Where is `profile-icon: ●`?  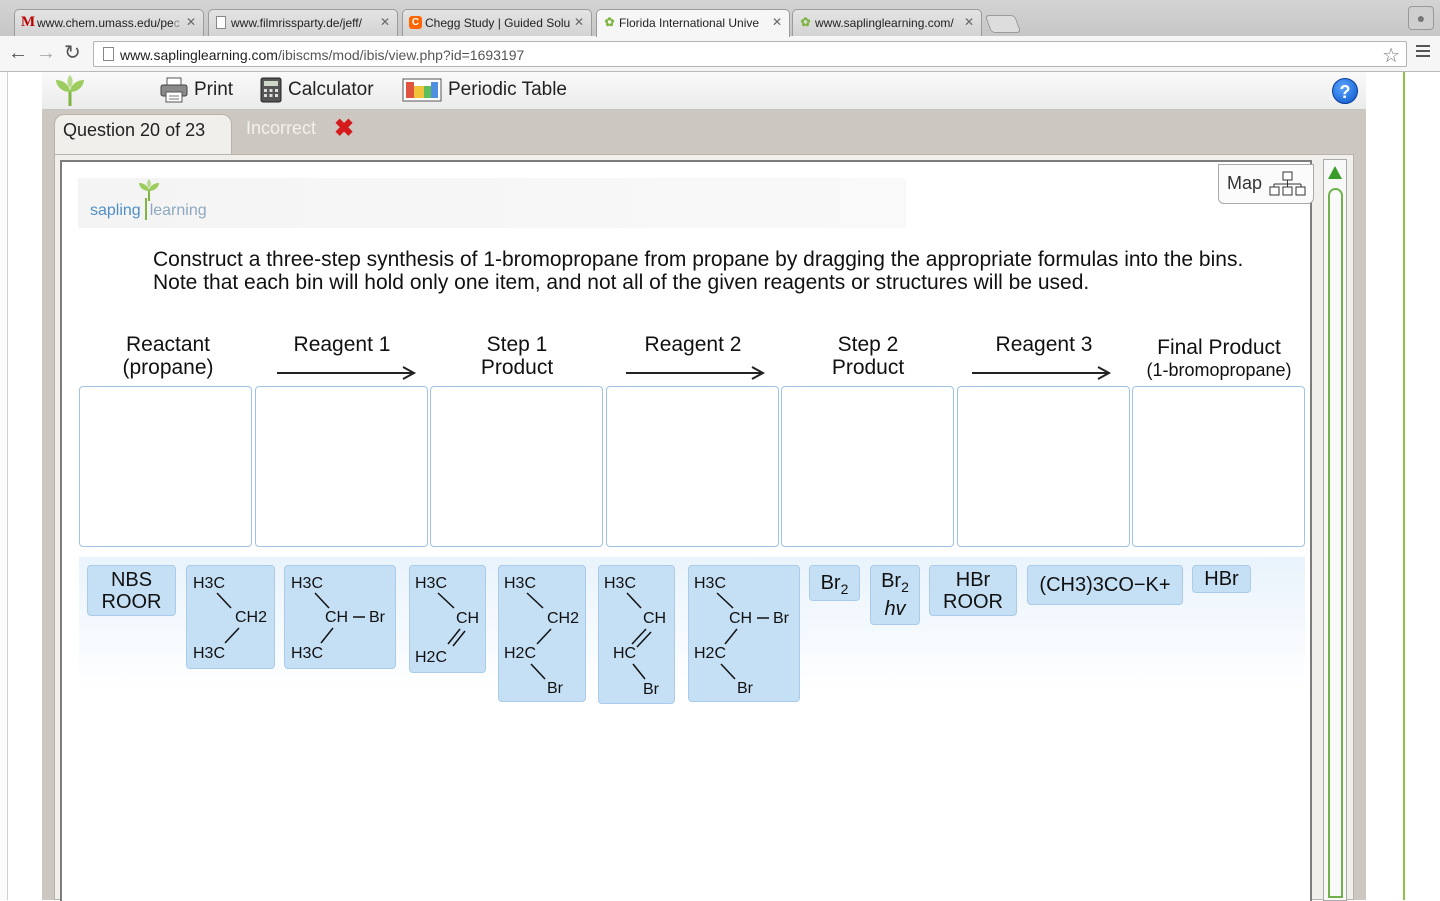 profile-icon: ● is located at coordinates (1421, 18).